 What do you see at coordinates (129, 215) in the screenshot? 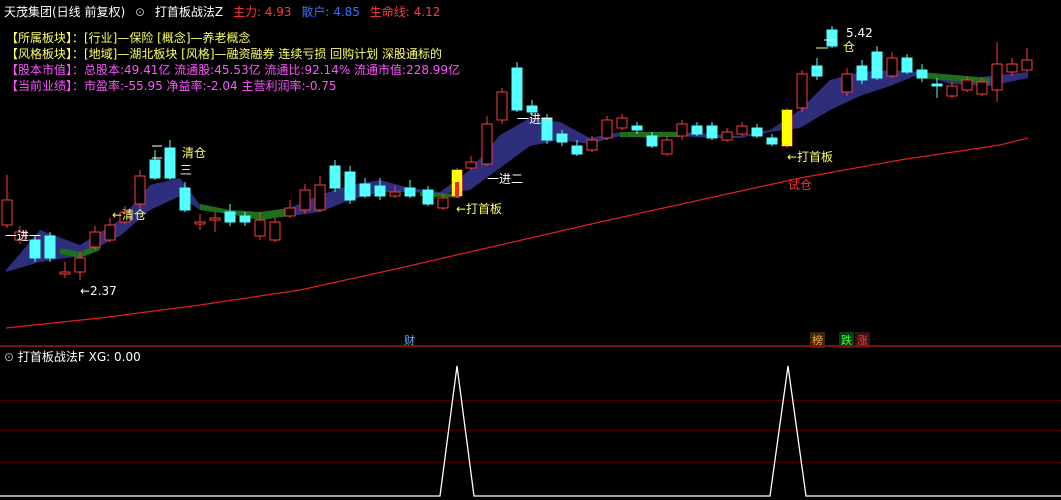
I see `qingcang-label-1: ←清仓` at bounding box center [129, 215].